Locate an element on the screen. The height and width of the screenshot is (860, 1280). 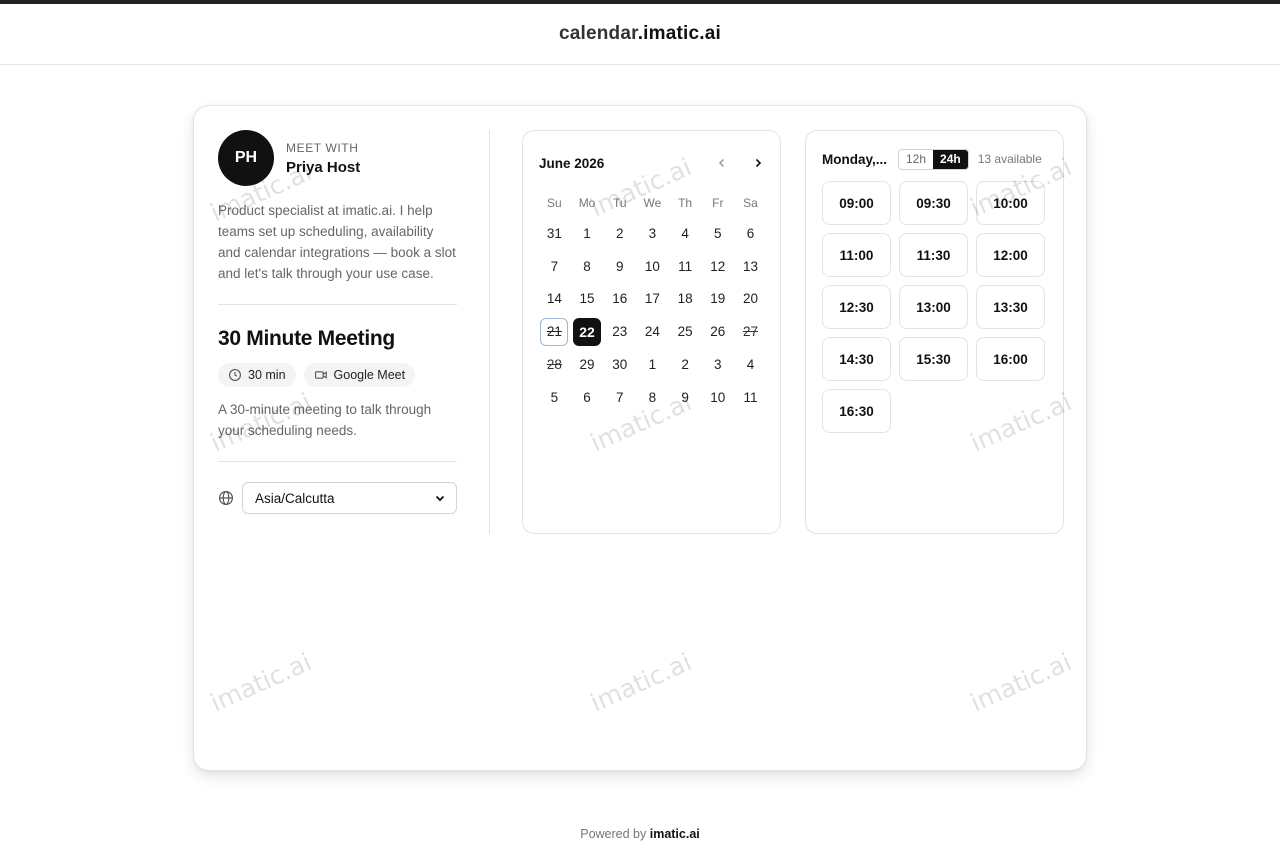
day-number: 4 is located at coordinates (685, 233).